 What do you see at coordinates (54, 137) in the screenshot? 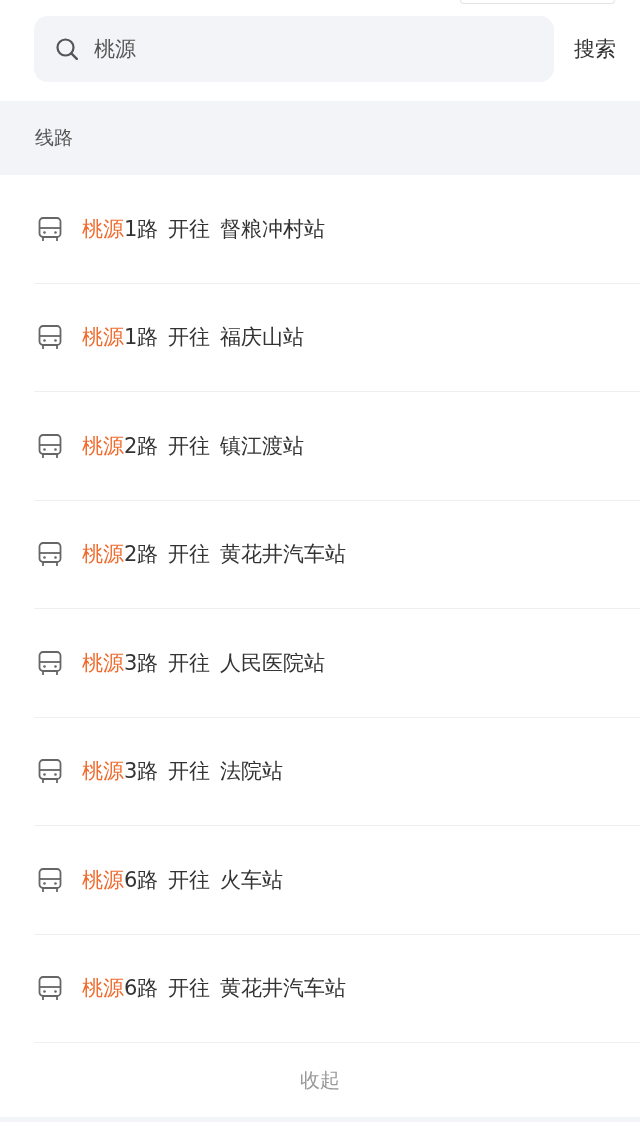
I see `section-title: 线路` at bounding box center [54, 137].